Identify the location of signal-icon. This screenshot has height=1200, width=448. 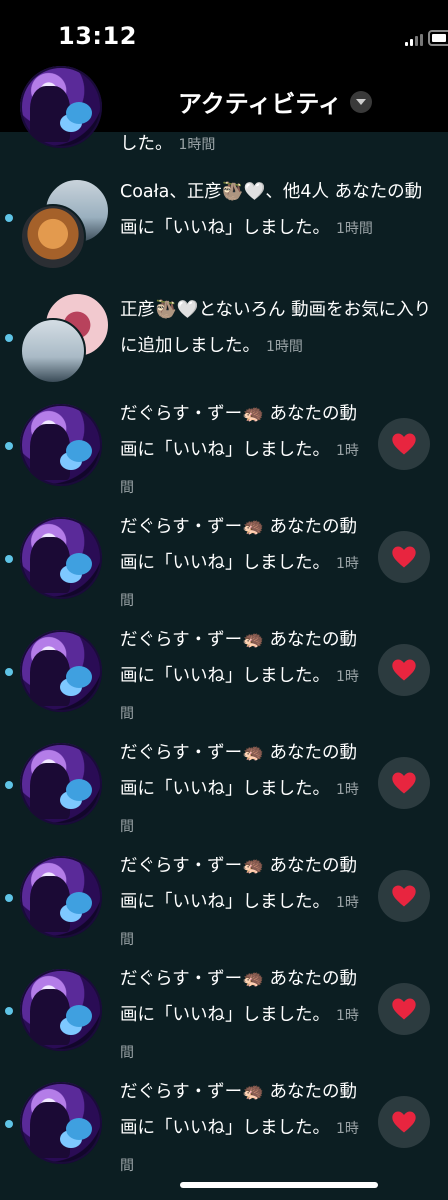
(414, 40).